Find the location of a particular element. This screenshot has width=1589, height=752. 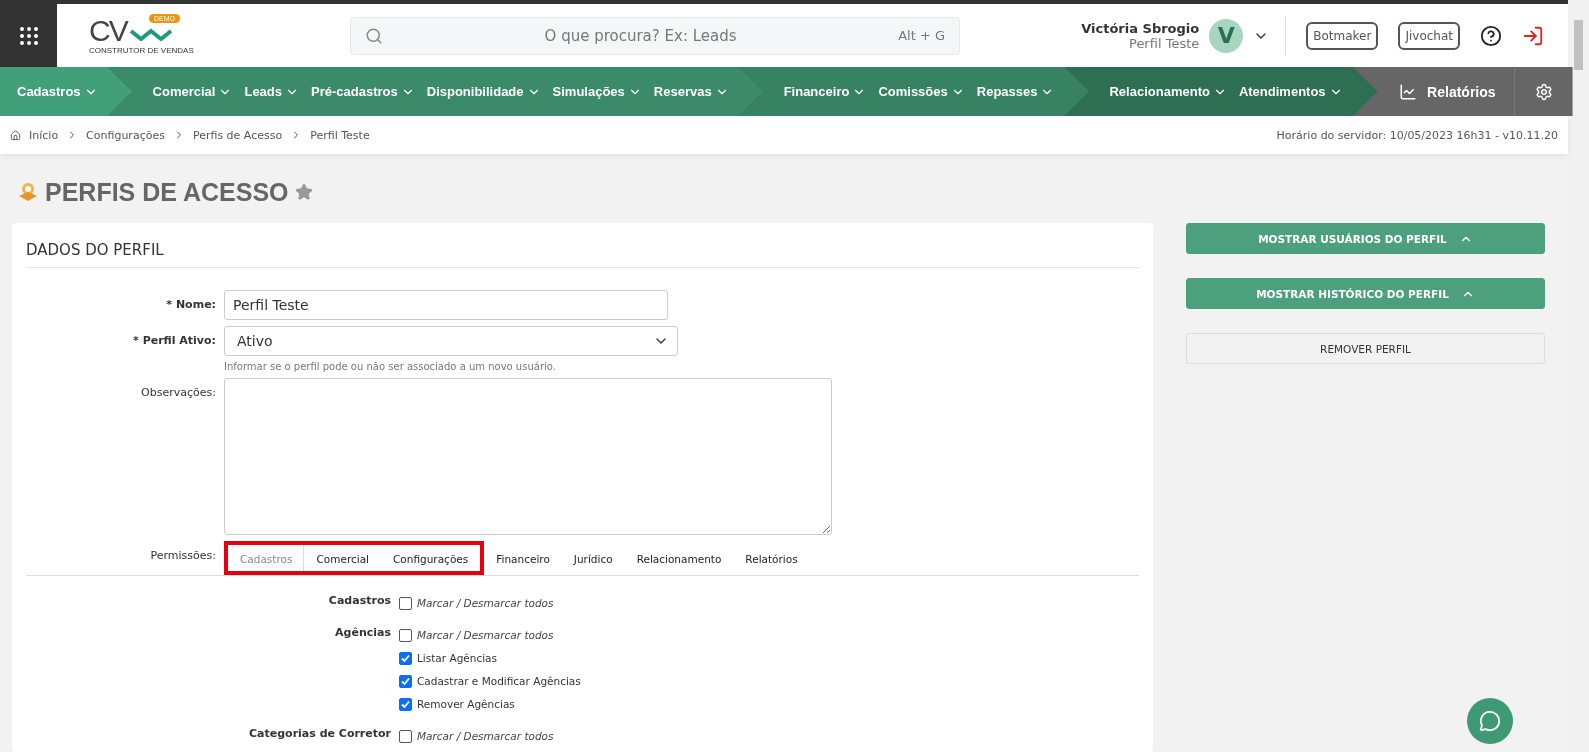

search-icon is located at coordinates (374, 35).